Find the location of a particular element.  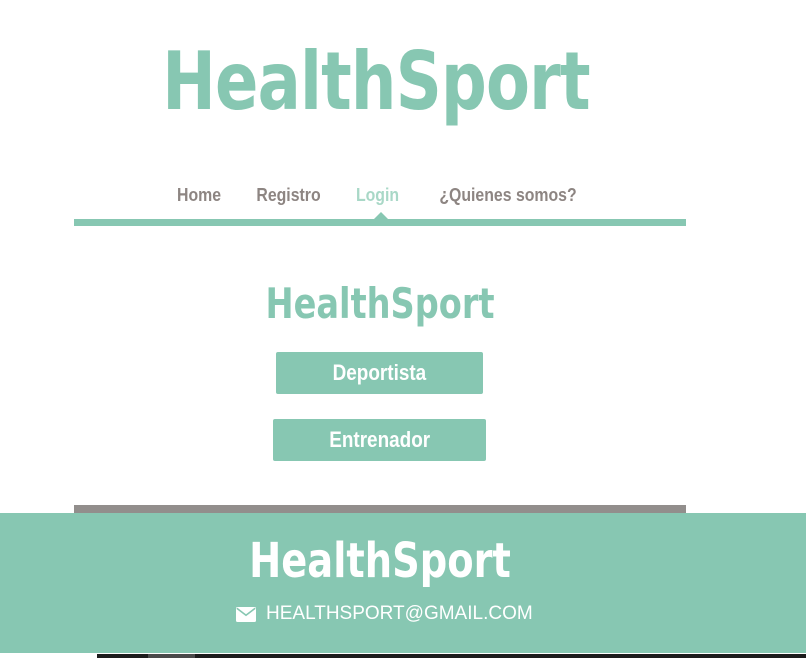

footer-email: HEALTHSPORT@GMAIL.COM is located at coordinates (384, 614).